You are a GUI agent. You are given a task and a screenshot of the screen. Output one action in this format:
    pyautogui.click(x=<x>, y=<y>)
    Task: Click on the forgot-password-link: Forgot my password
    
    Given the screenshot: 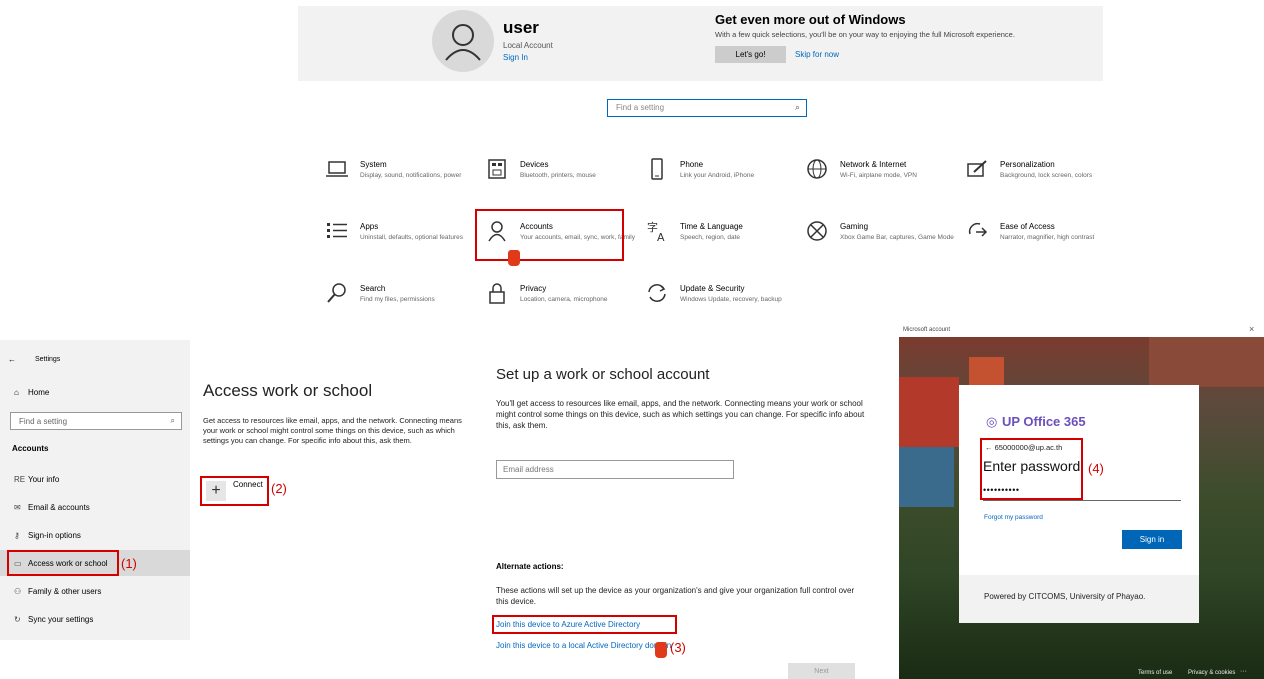 What is the action you would take?
    pyautogui.click(x=1013, y=517)
    